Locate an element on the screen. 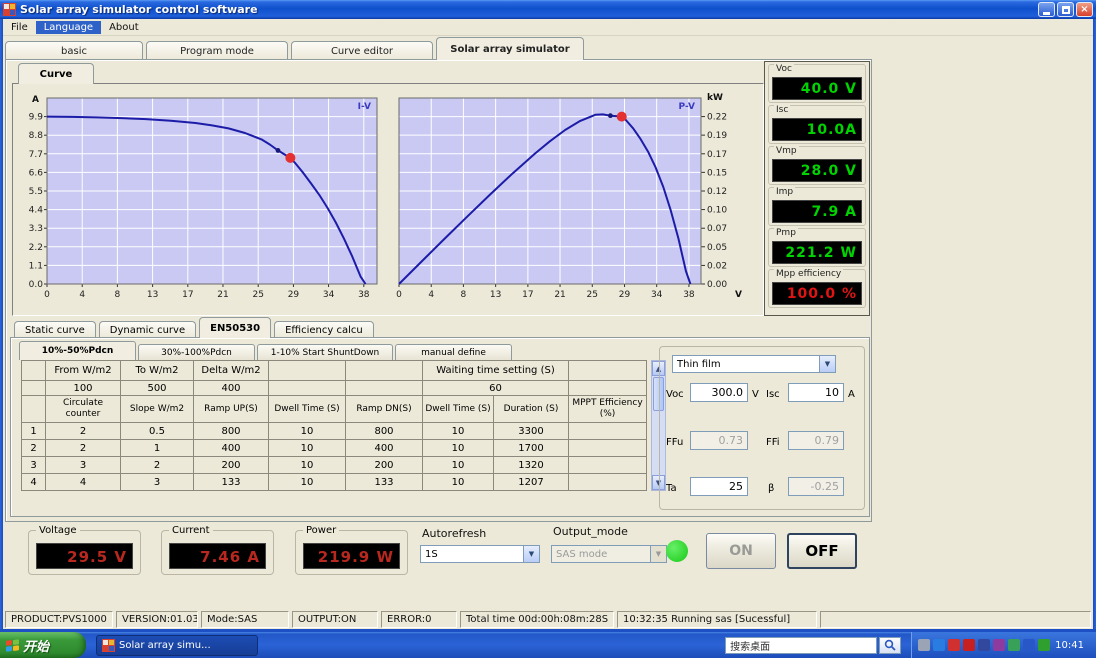 This screenshot has height=658, width=1096. cell: 0.5 is located at coordinates (157, 431).